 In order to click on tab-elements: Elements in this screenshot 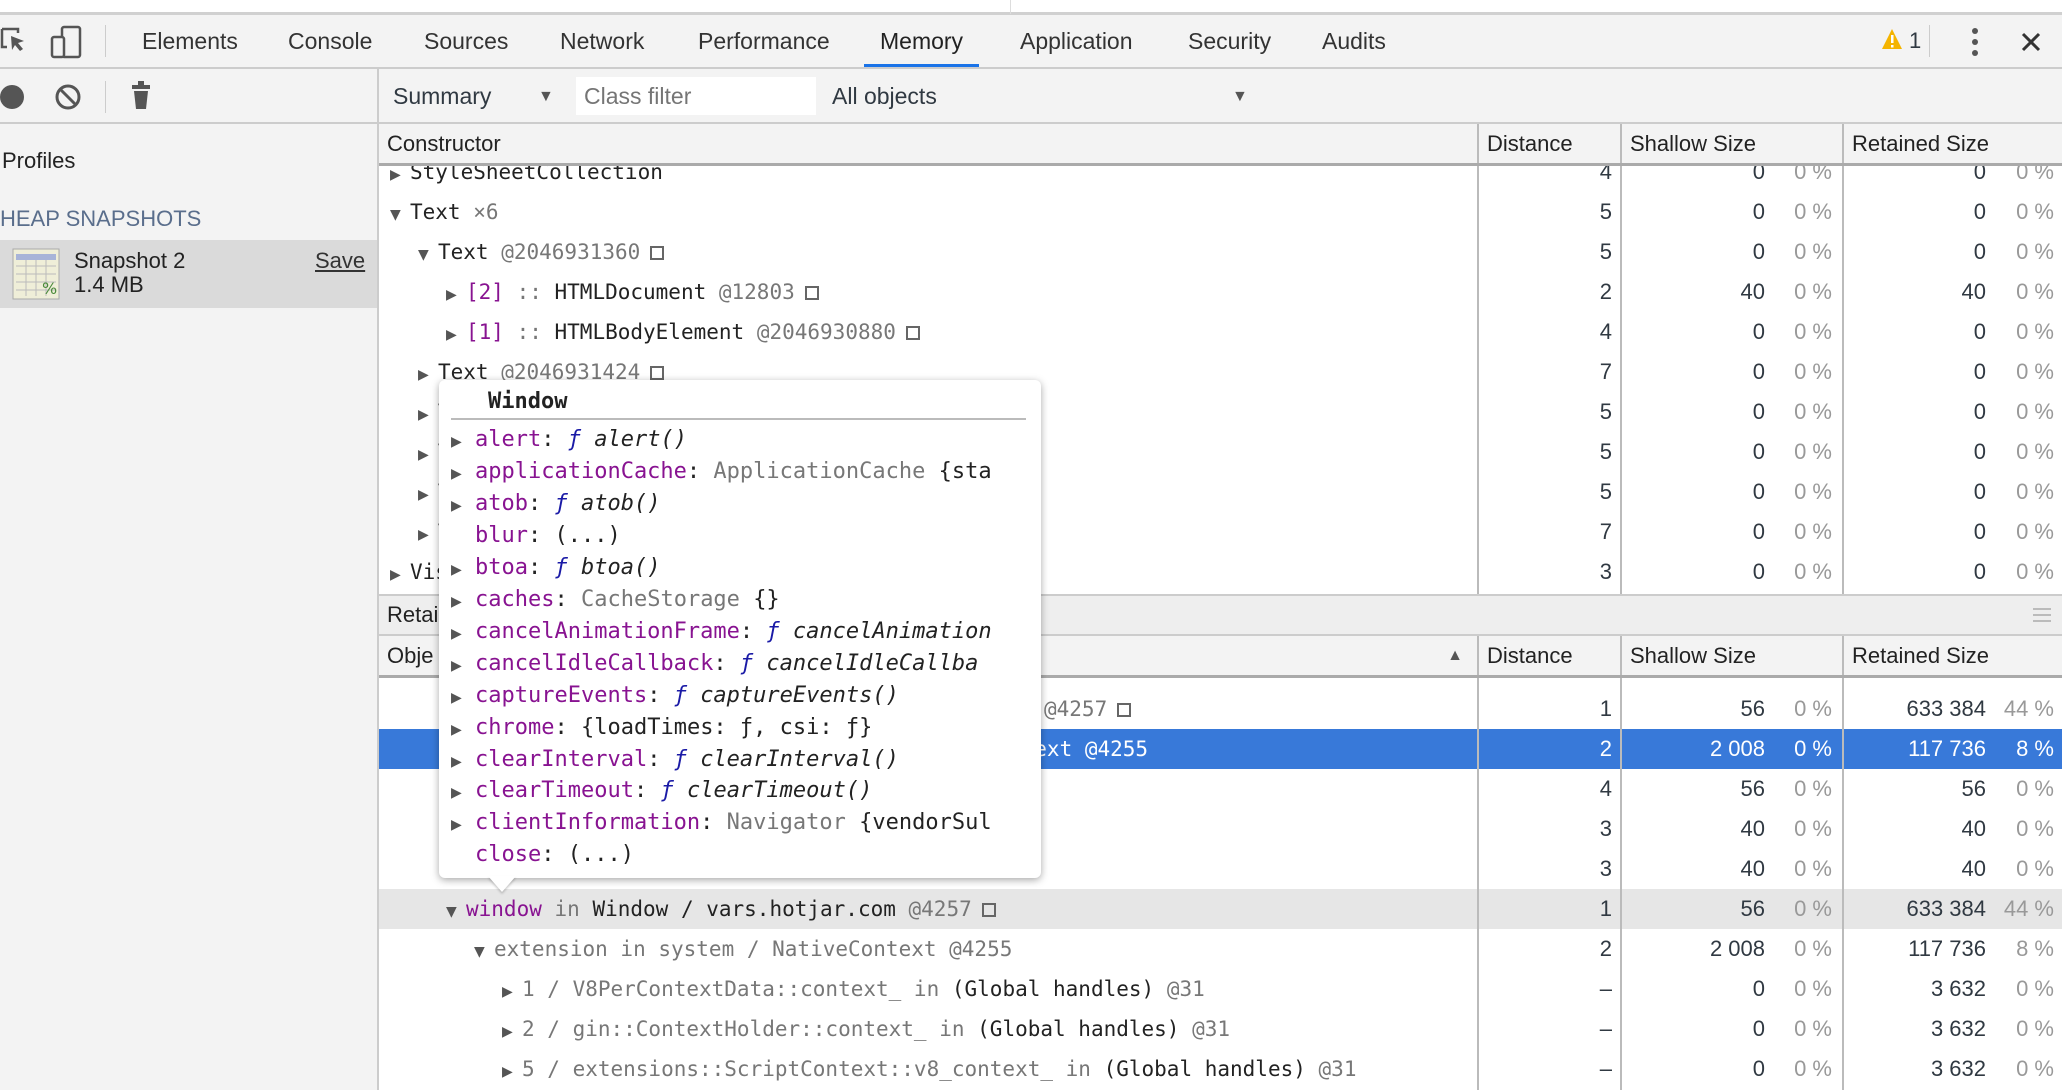, I will do `click(190, 41)`.